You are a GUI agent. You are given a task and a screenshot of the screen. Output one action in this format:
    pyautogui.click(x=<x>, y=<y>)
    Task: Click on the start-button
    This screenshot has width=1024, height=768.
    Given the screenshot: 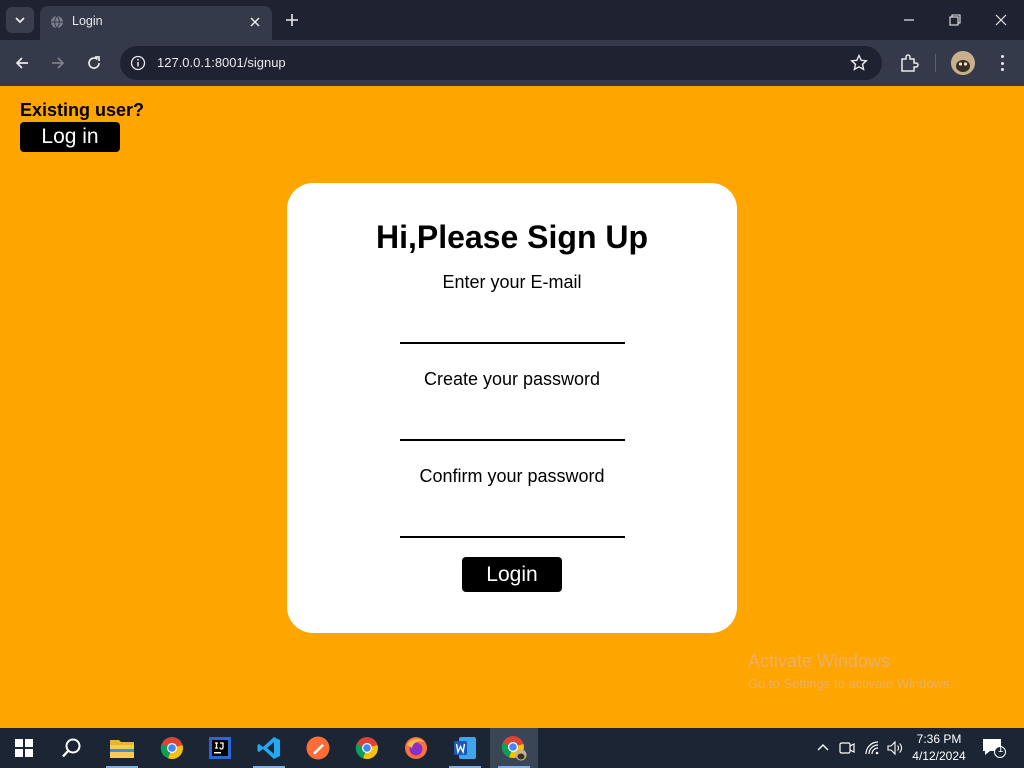 What is the action you would take?
    pyautogui.click(x=24, y=748)
    